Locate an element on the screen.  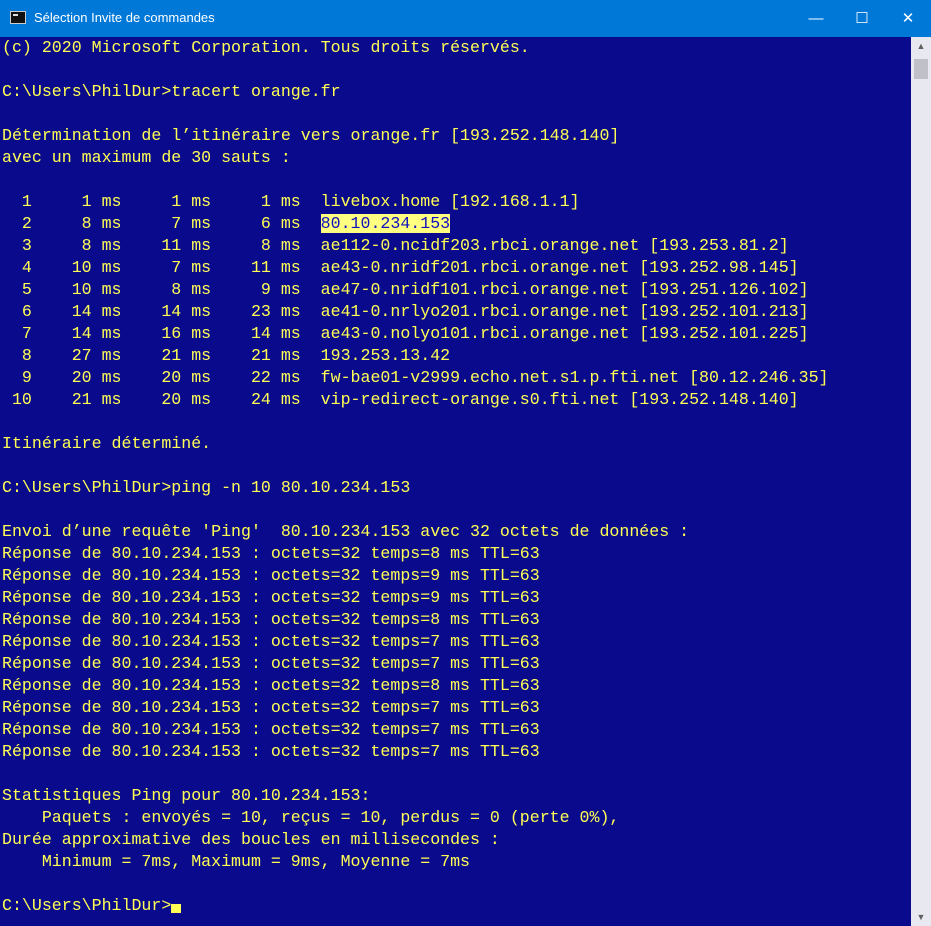
hop-2-prefix: 2 8 ms 7 ms 6 ms is located at coordinates (161, 223).